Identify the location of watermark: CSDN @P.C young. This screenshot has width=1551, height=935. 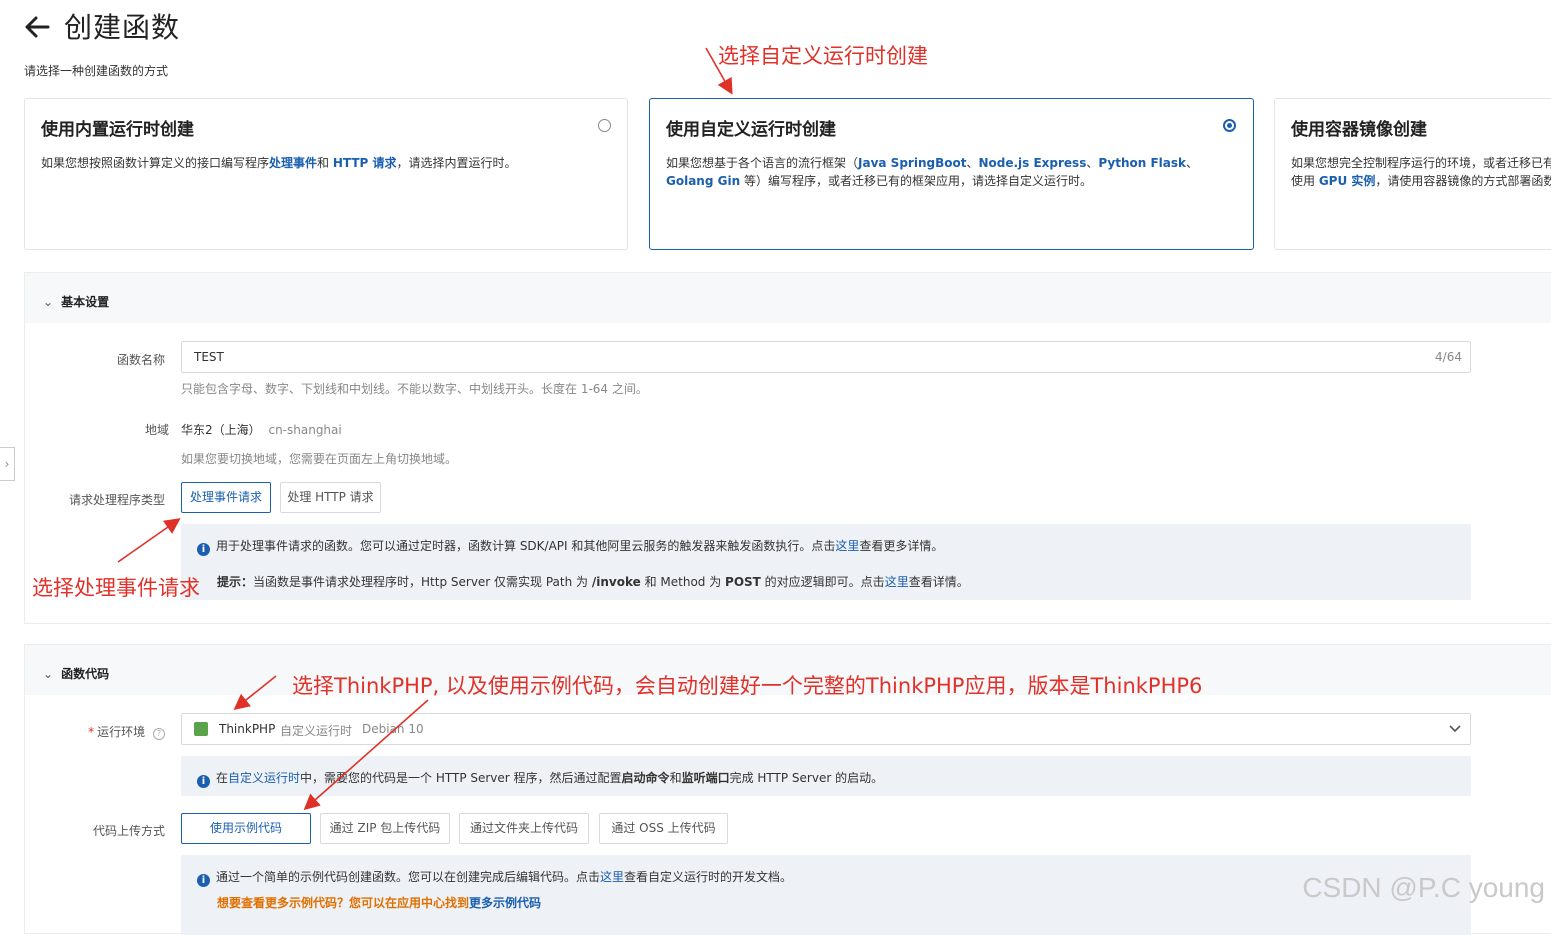
(1423, 887).